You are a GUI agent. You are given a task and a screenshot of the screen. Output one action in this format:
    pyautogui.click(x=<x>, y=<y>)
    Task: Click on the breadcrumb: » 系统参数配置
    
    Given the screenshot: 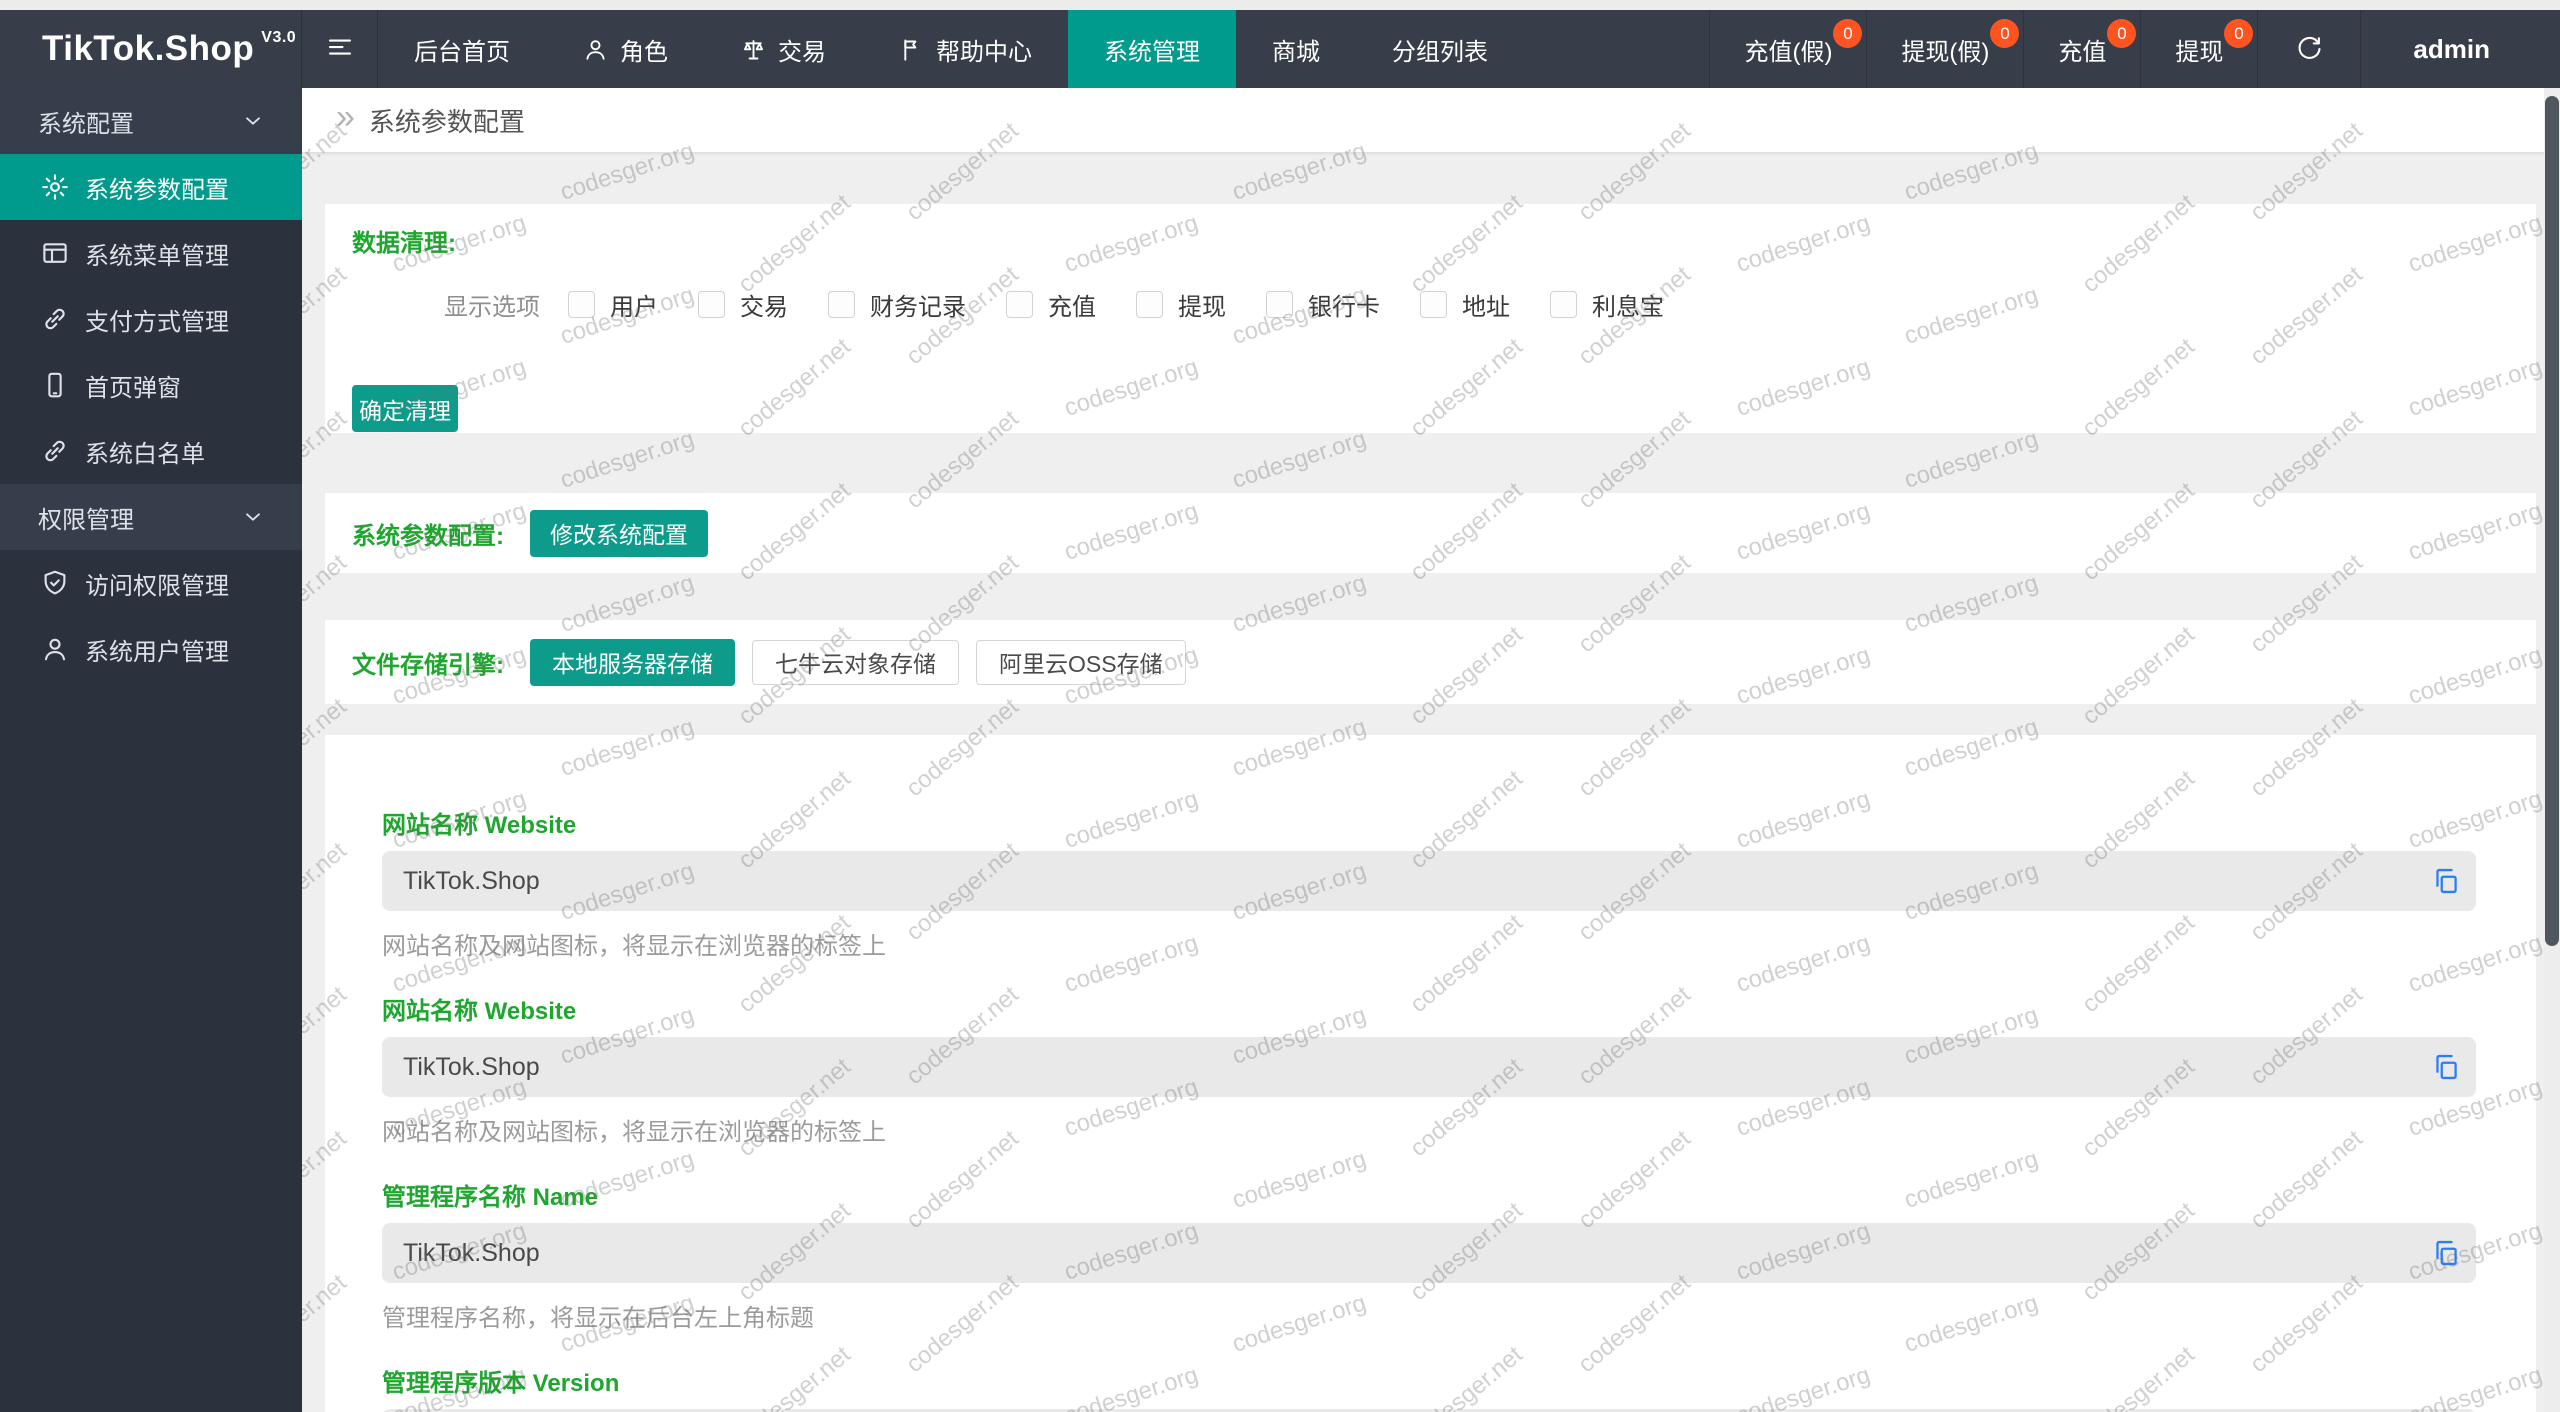 What is the action you would take?
    pyautogui.click(x=1431, y=120)
    